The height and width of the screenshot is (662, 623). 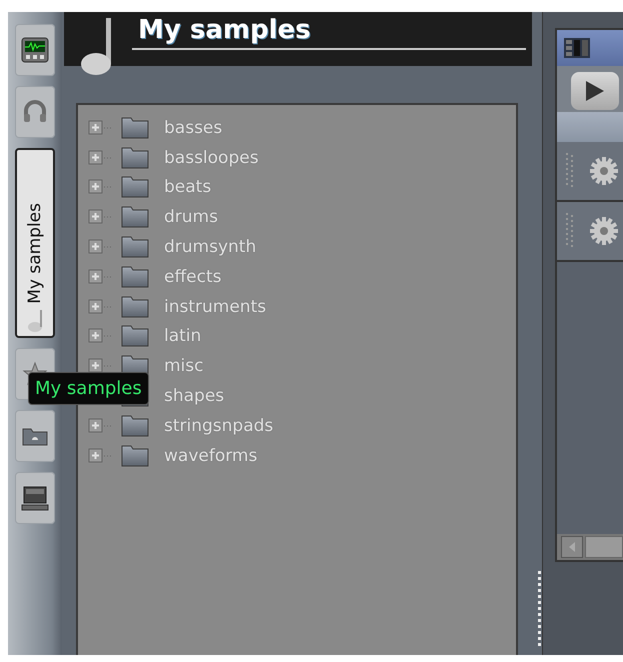 What do you see at coordinates (35, 253) in the screenshot?
I see `tab-label: My samples` at bounding box center [35, 253].